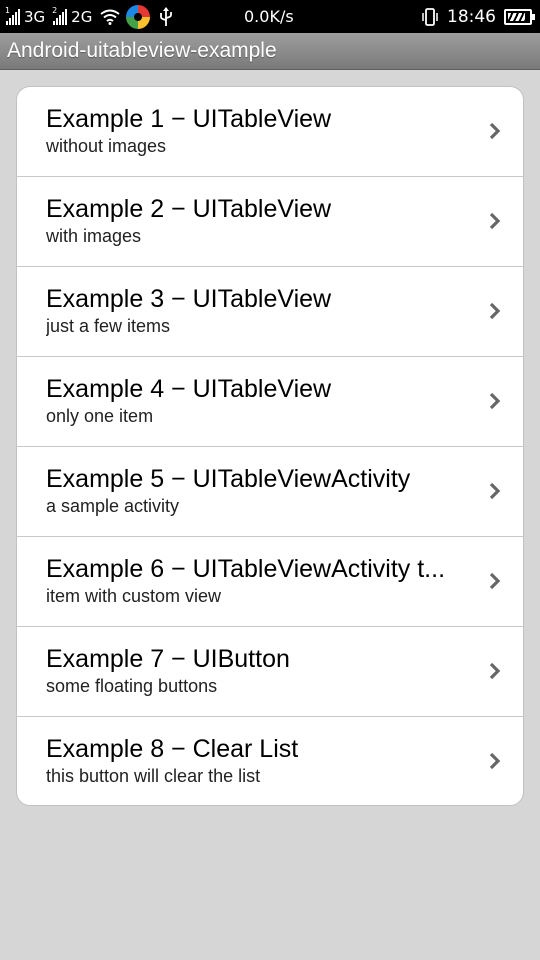 The height and width of the screenshot is (960, 540). What do you see at coordinates (100, 416) in the screenshot?
I see `list-item-subtitle: only one item` at bounding box center [100, 416].